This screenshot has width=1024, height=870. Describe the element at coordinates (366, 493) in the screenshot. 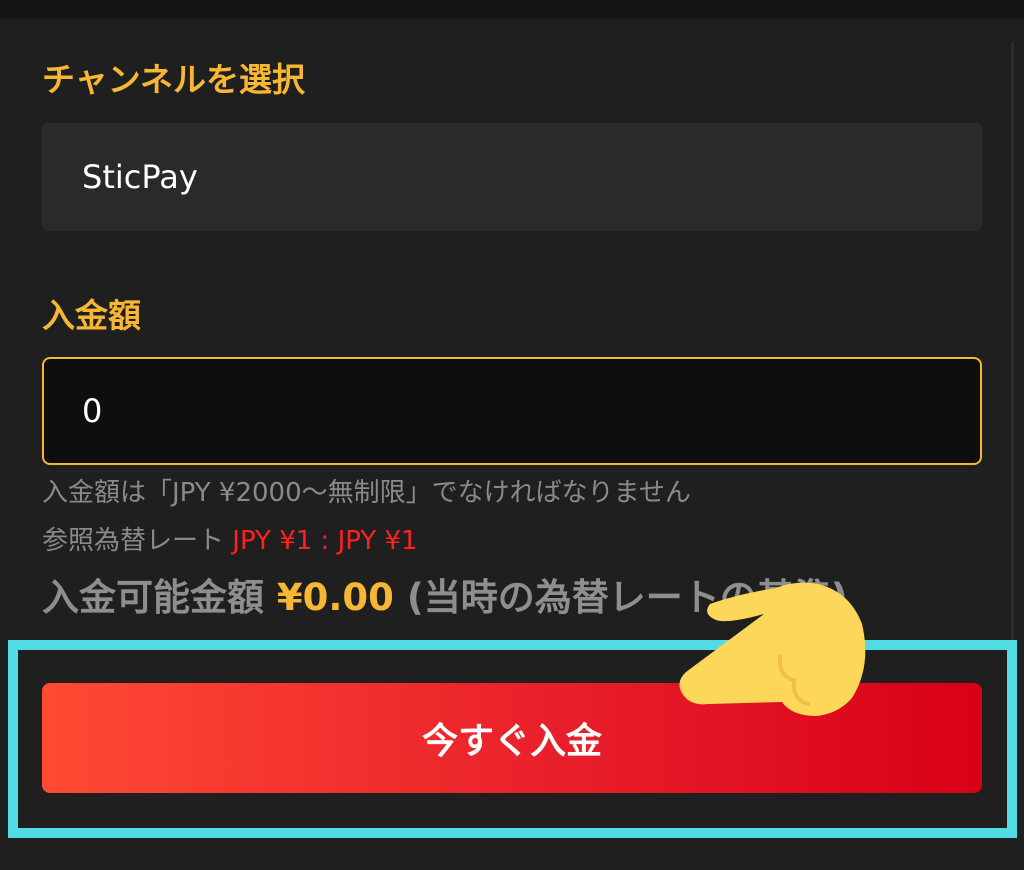

I see `amount-range-hint: 入金額は「JPY ¥2000〜無制限」でなければなりません` at that location.